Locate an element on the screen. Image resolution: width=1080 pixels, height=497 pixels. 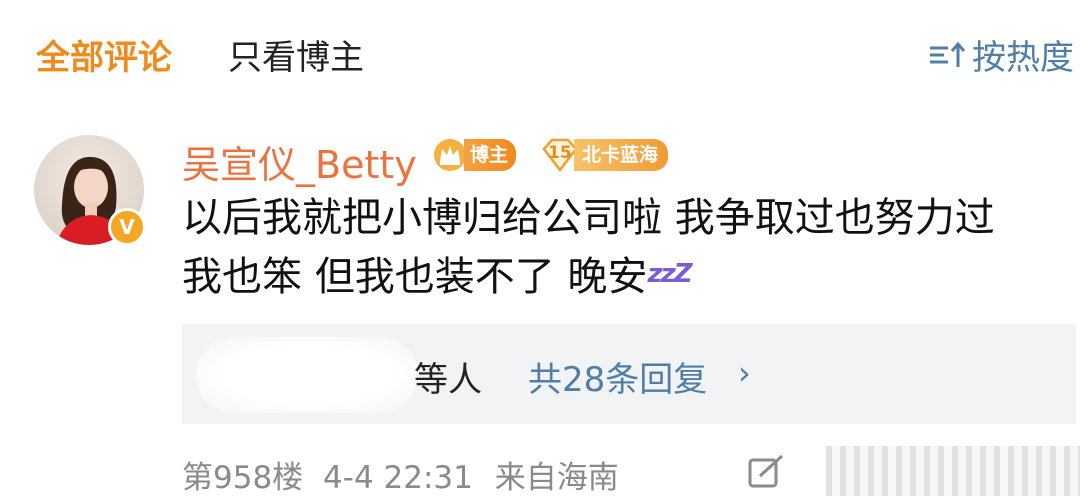
blogger-badge: 博主 is located at coordinates (474, 155).